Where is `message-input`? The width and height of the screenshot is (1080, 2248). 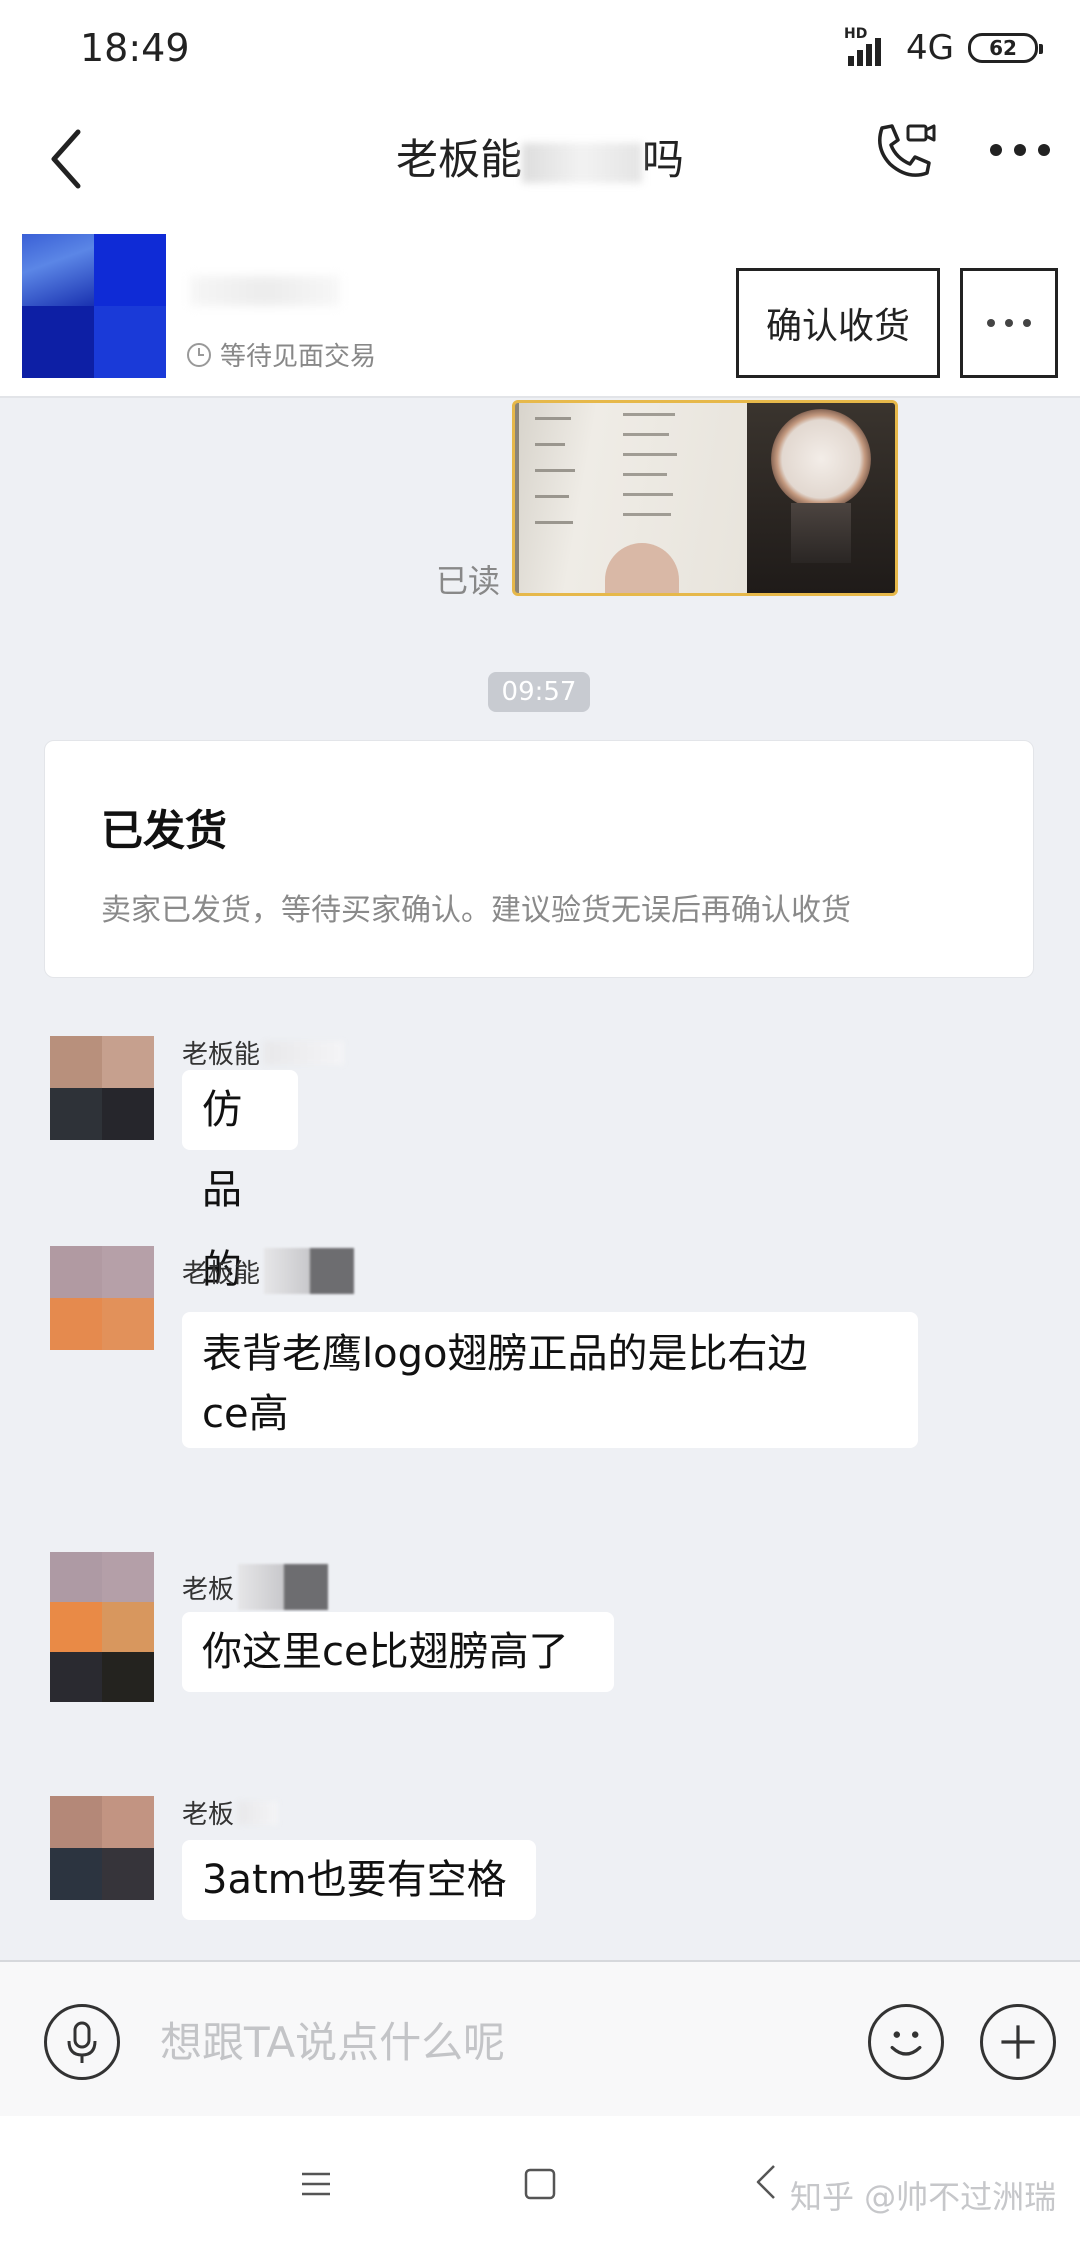 message-input is located at coordinates (500, 2042).